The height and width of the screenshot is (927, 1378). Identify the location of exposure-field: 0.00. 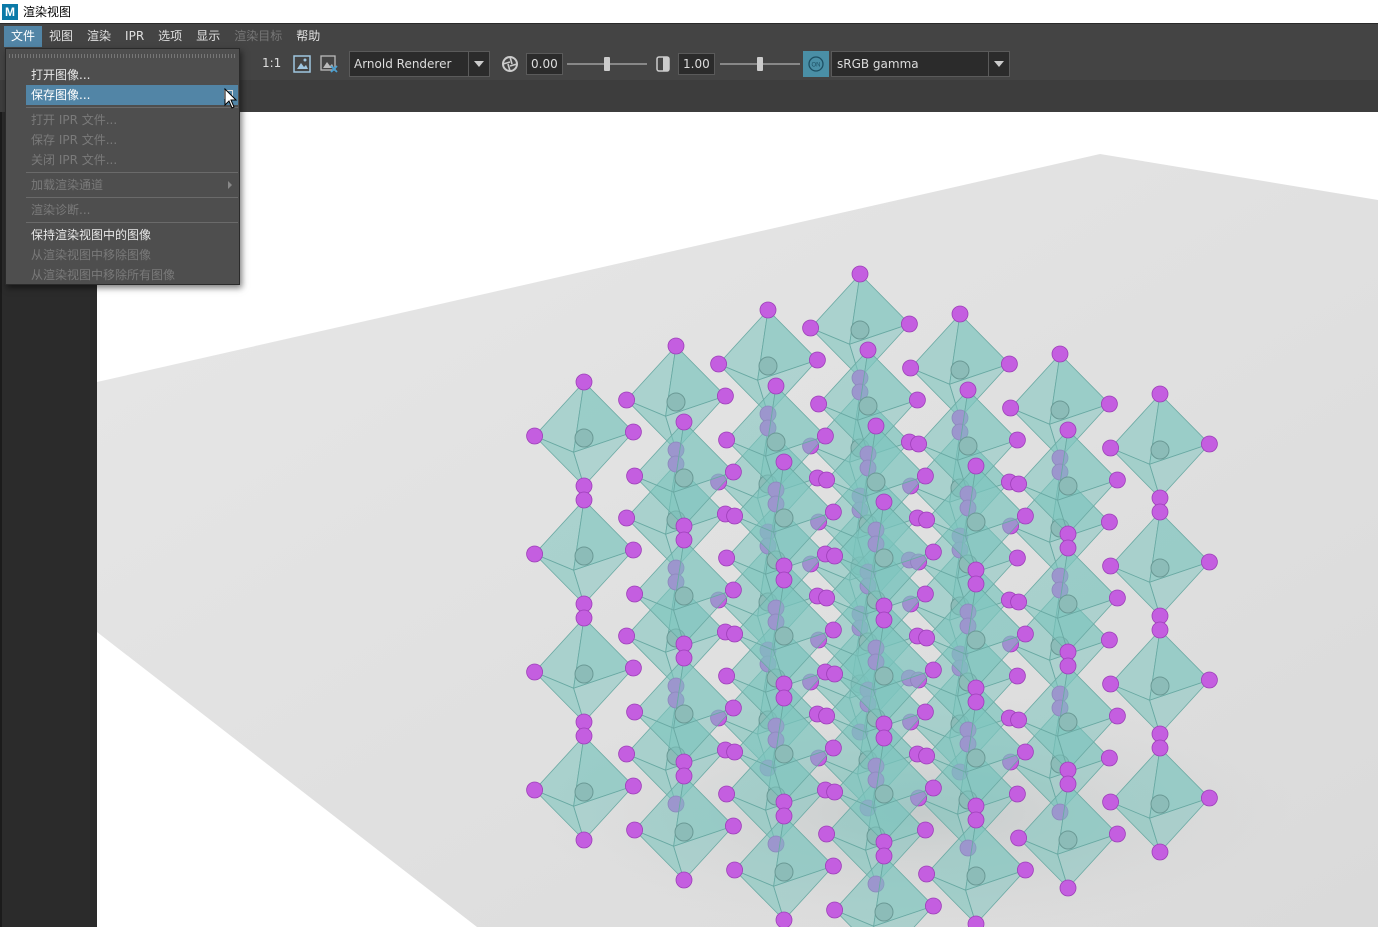
(544, 64).